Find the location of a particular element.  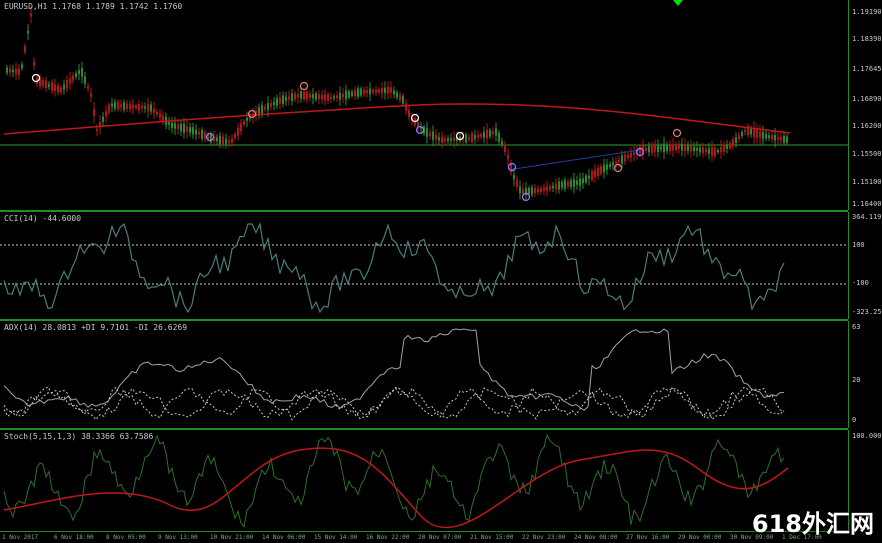

adx-scale: 63 20 0 is located at coordinates (865, 374).